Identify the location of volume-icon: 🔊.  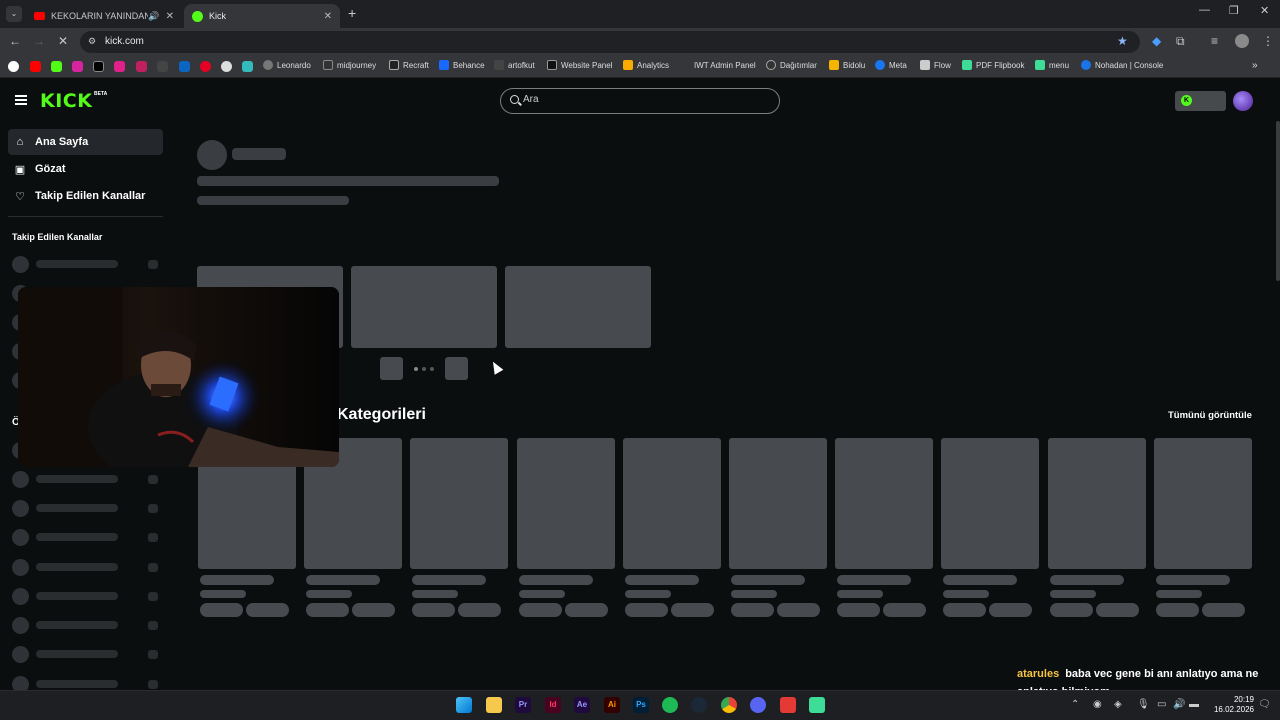
(1179, 704).